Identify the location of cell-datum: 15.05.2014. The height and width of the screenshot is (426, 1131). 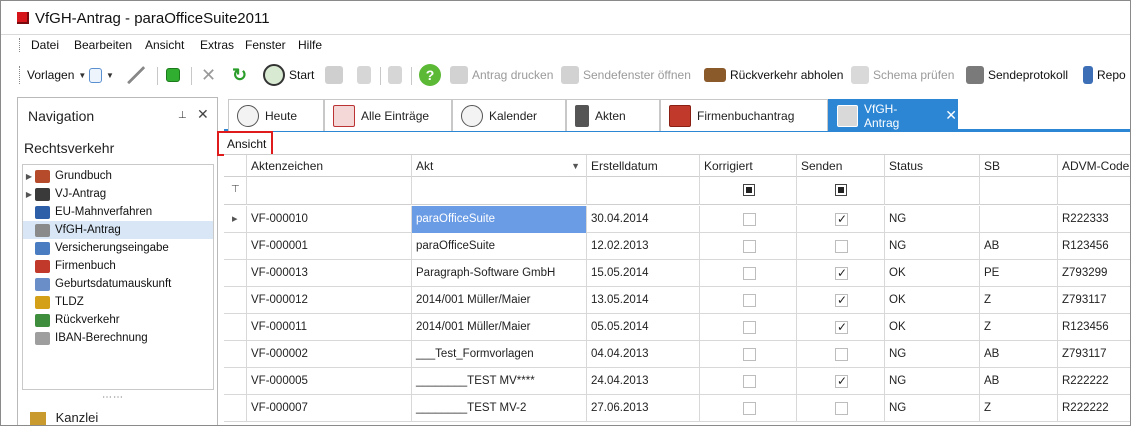
(642, 273).